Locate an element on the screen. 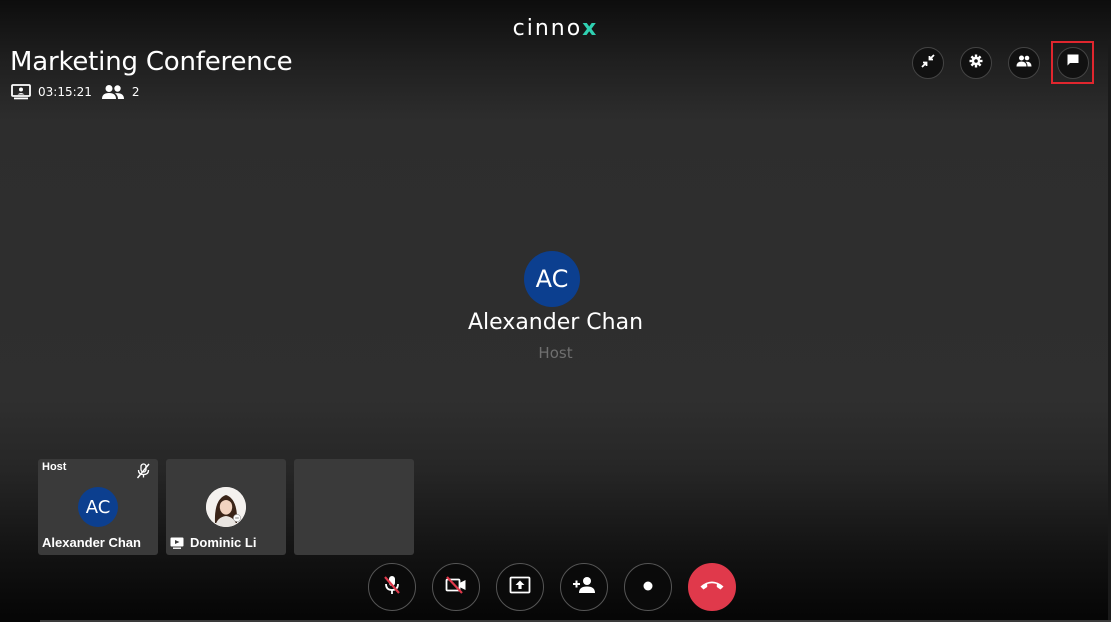 The height and width of the screenshot is (622, 1111). camera-off-icon is located at coordinates (456, 587).